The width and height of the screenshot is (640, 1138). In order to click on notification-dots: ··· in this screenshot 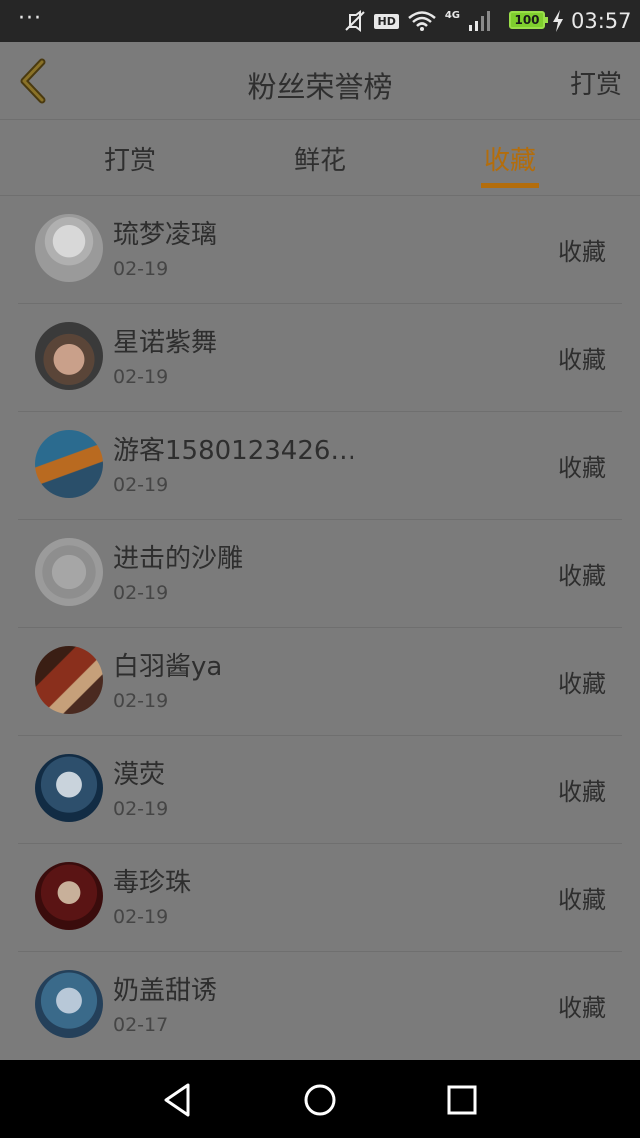, I will do `click(30, 18)`.